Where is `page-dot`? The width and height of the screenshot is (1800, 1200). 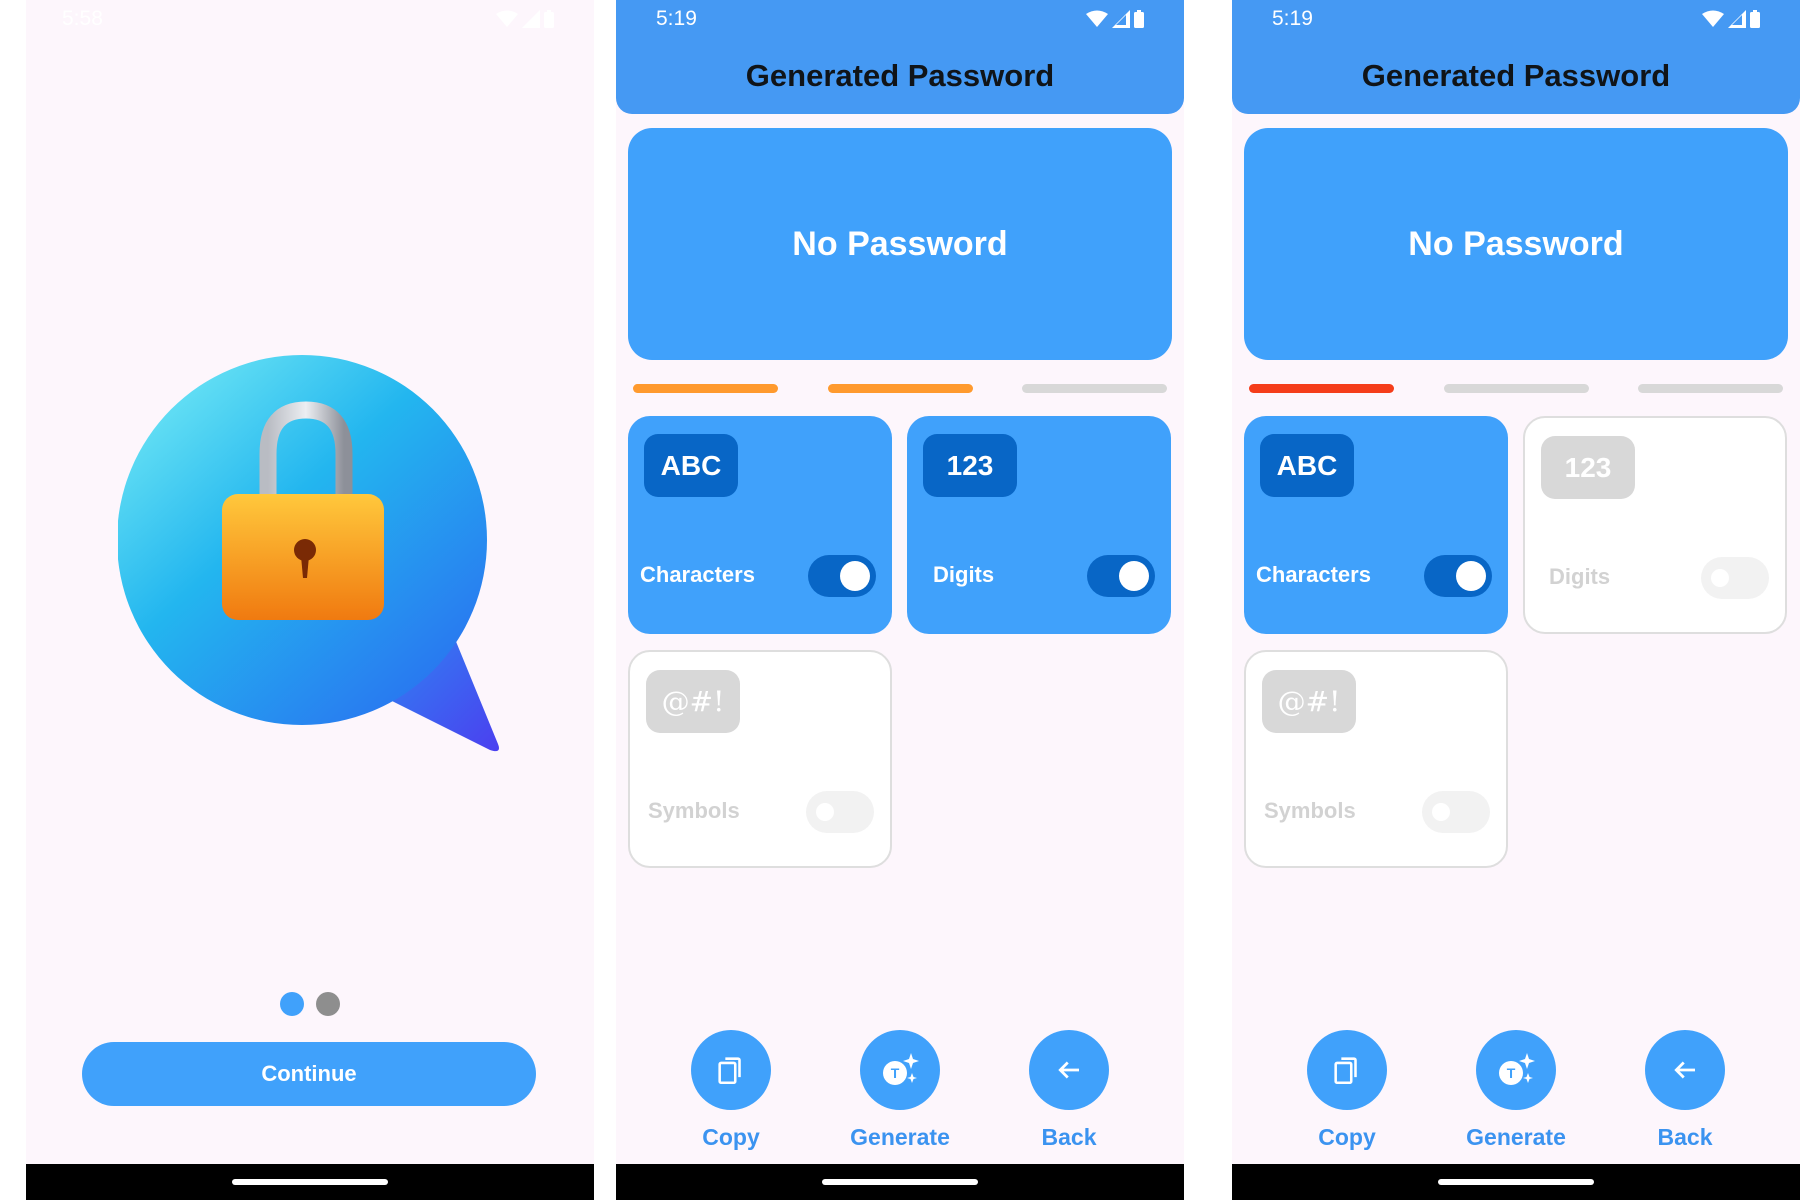 page-dot is located at coordinates (328, 1004).